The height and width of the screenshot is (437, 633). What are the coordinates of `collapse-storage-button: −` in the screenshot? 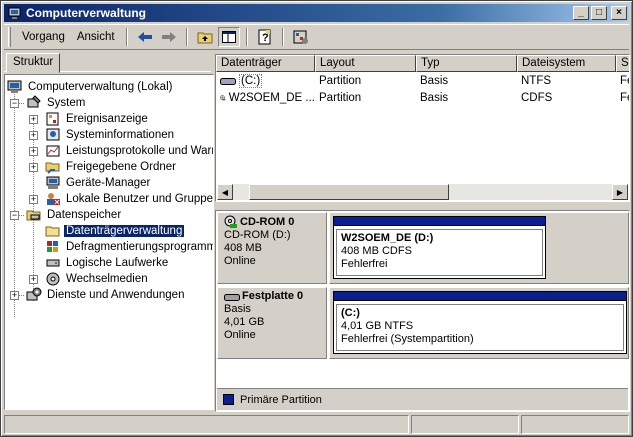 It's located at (14, 215).